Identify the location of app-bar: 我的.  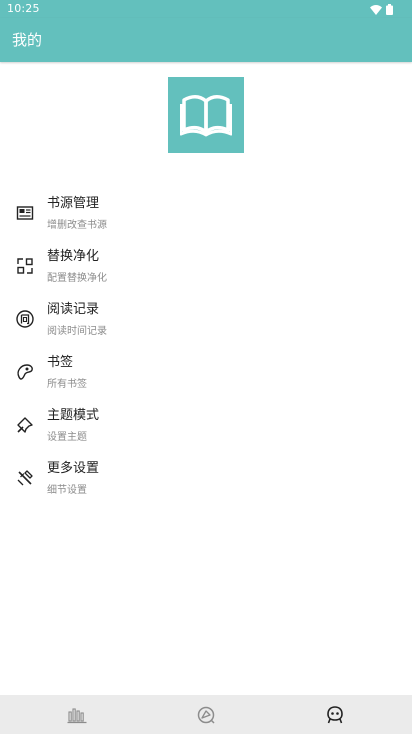
(206, 40).